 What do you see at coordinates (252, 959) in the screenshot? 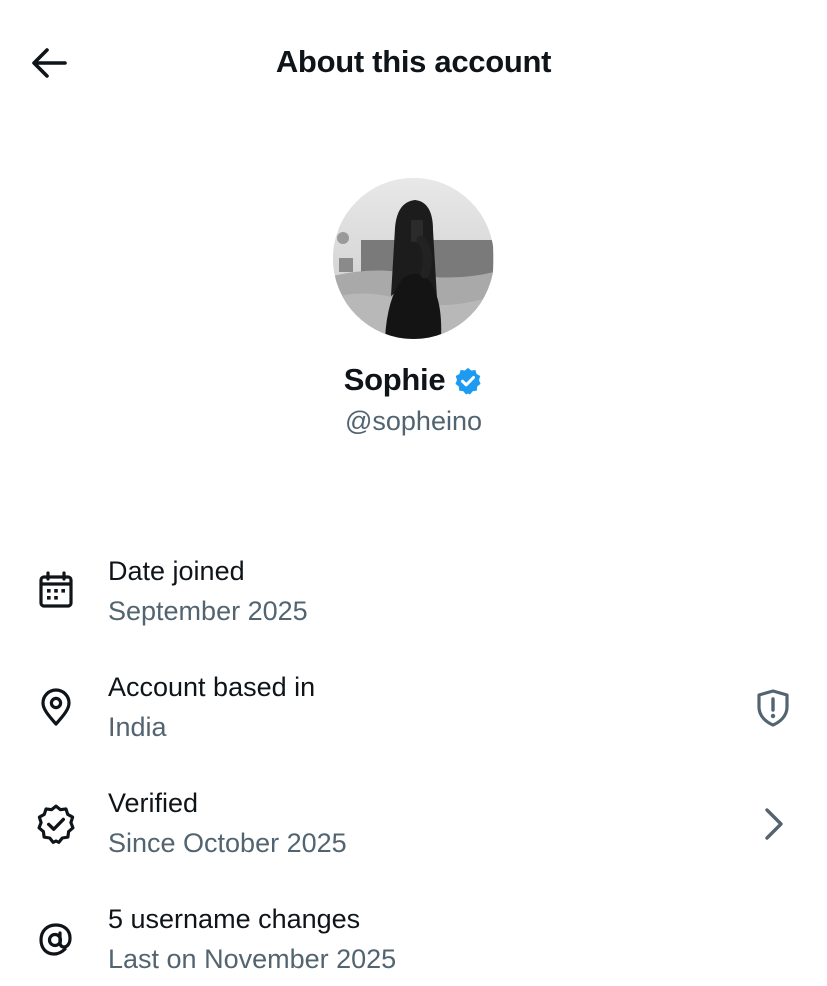
I see `row-subtitle: Last on November 2025` at bounding box center [252, 959].